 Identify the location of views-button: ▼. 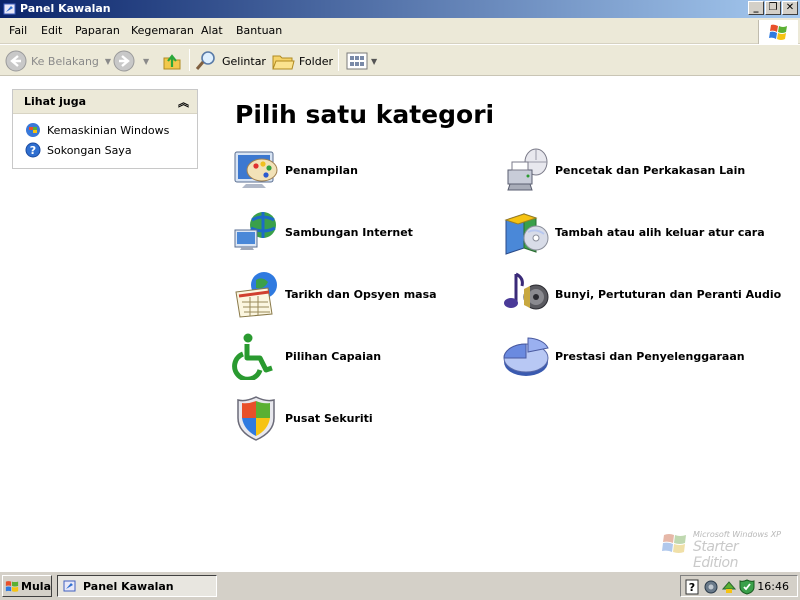
(361, 61).